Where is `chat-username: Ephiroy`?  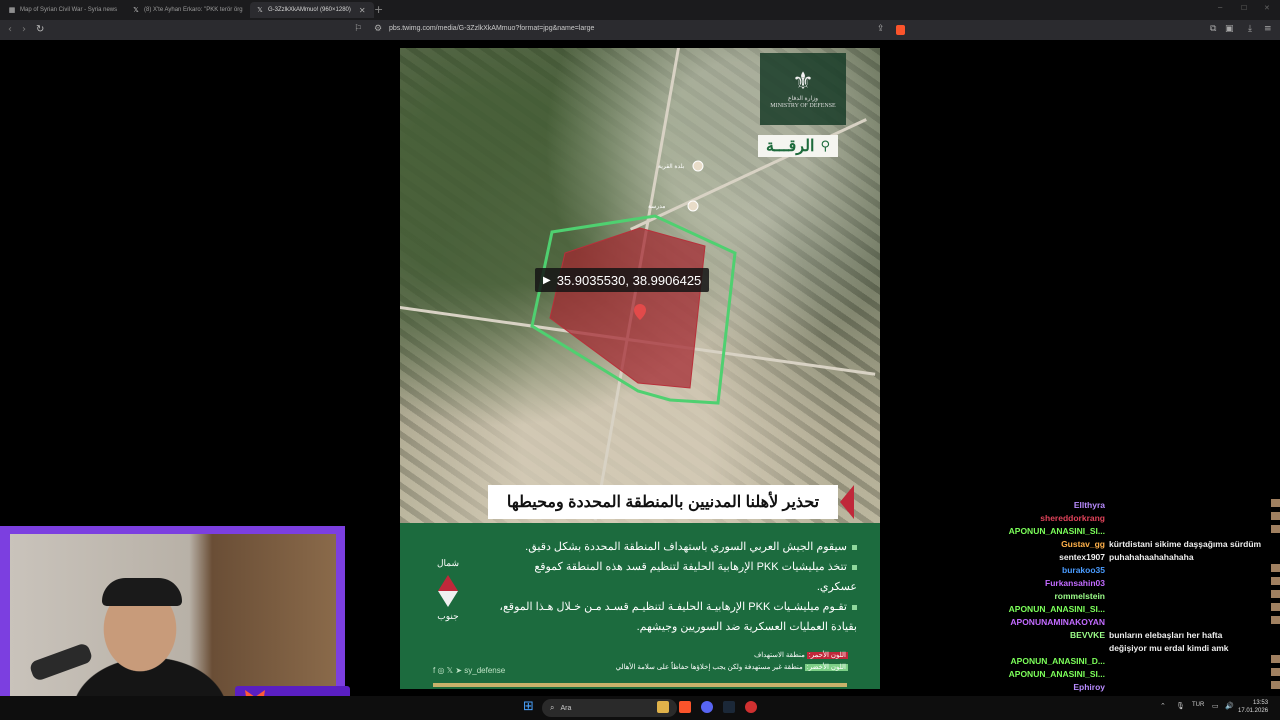
chat-username: Ephiroy is located at coordinates (1047, 687).